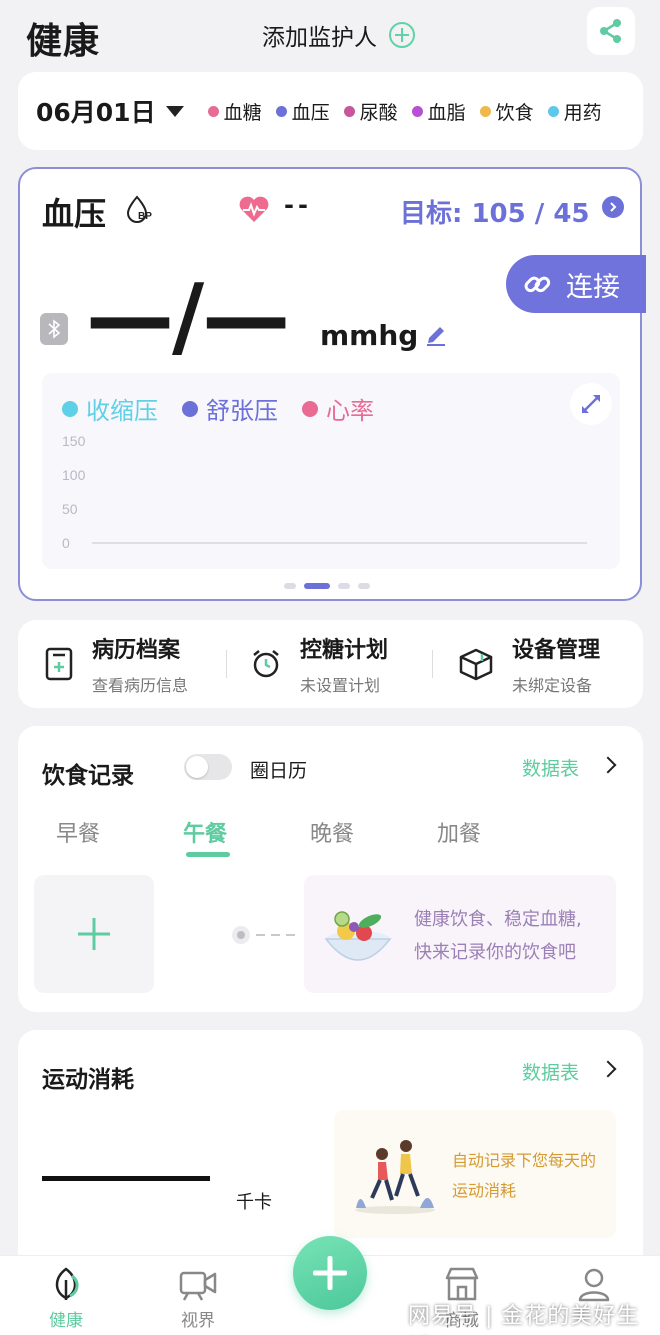  What do you see at coordinates (266, 664) in the screenshot?
I see `alarm-clock-icon` at bounding box center [266, 664].